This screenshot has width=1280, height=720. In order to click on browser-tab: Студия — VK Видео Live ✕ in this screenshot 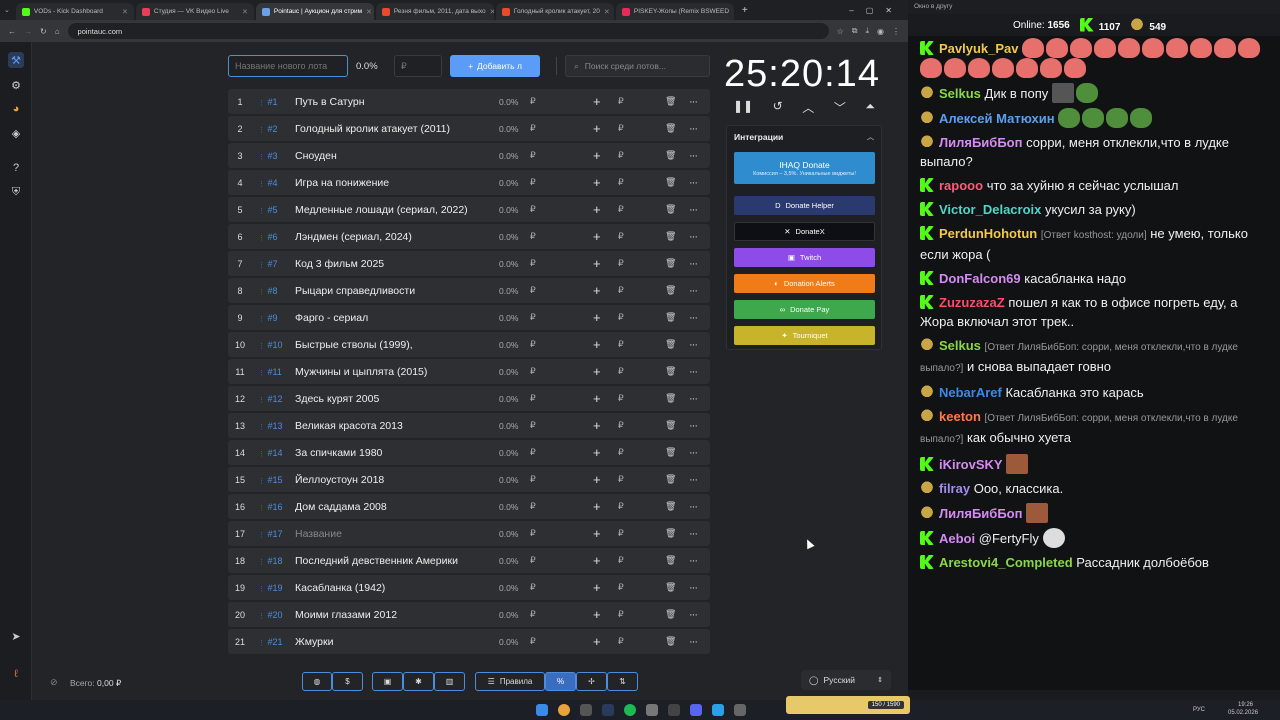, I will do `click(194, 11)`.